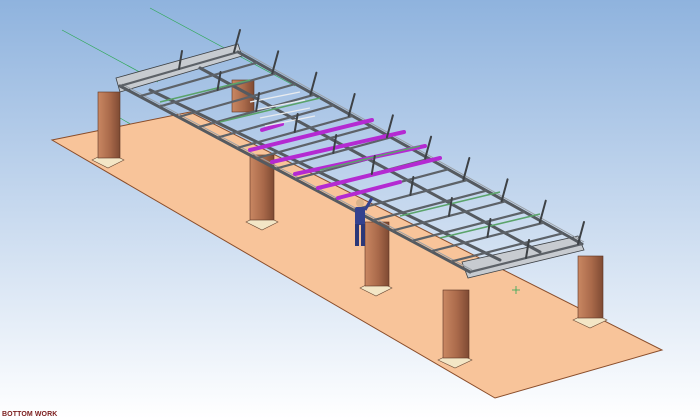  I want to click on column-a4, so click(455, 329).